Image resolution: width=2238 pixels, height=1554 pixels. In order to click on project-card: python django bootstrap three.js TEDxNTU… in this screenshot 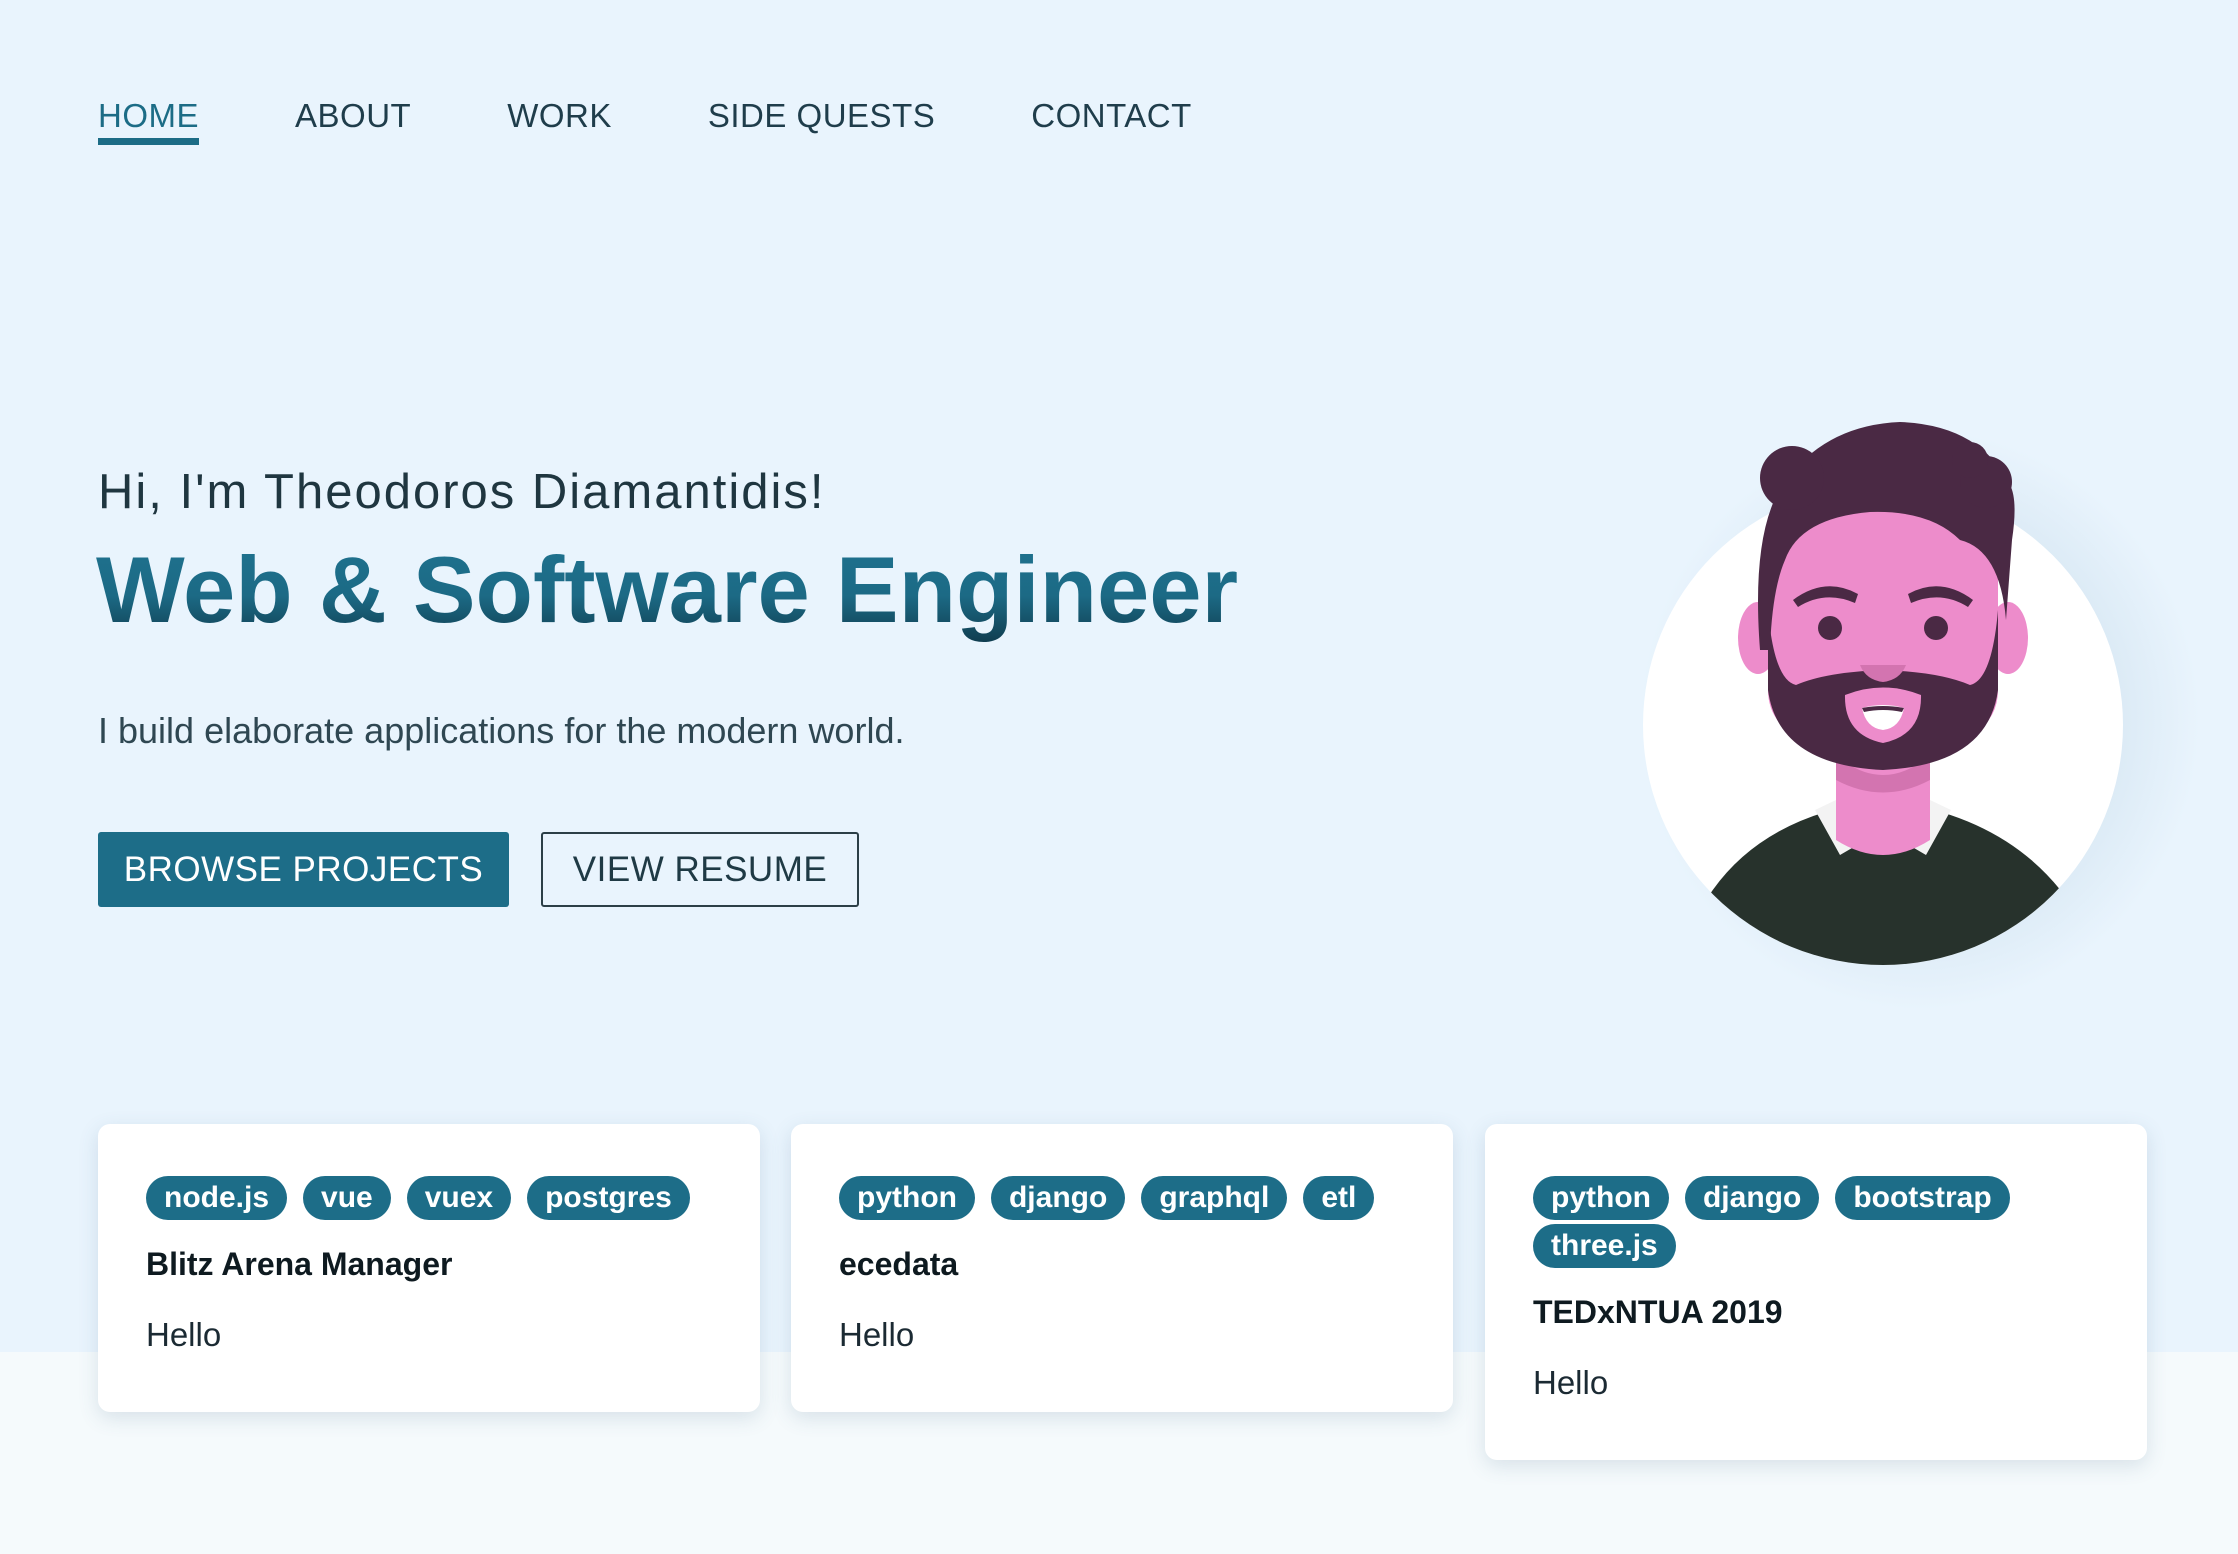, I will do `click(1816, 1292)`.